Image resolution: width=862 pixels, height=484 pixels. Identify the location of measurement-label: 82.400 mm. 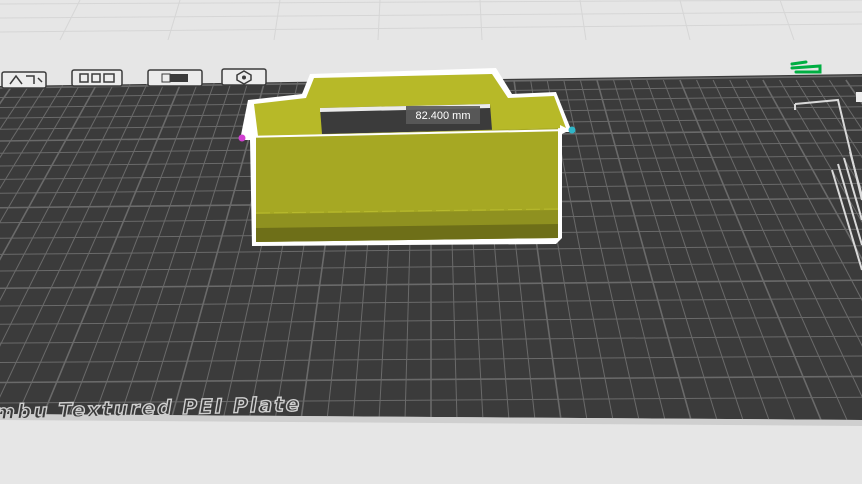
(442, 116).